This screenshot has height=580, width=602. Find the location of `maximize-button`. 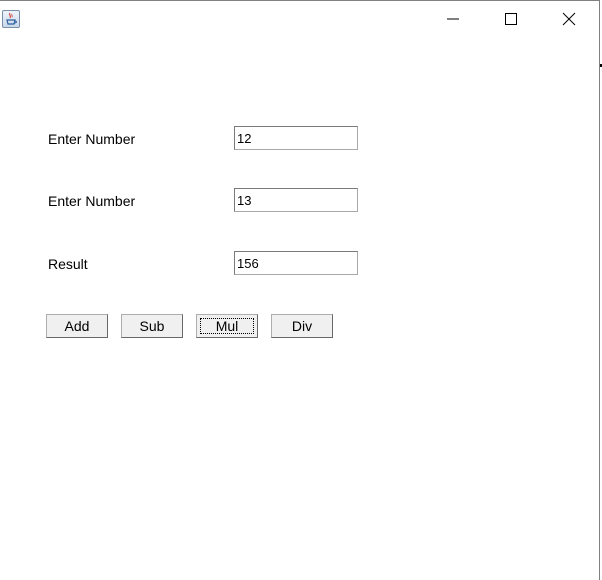

maximize-button is located at coordinates (511, 19).